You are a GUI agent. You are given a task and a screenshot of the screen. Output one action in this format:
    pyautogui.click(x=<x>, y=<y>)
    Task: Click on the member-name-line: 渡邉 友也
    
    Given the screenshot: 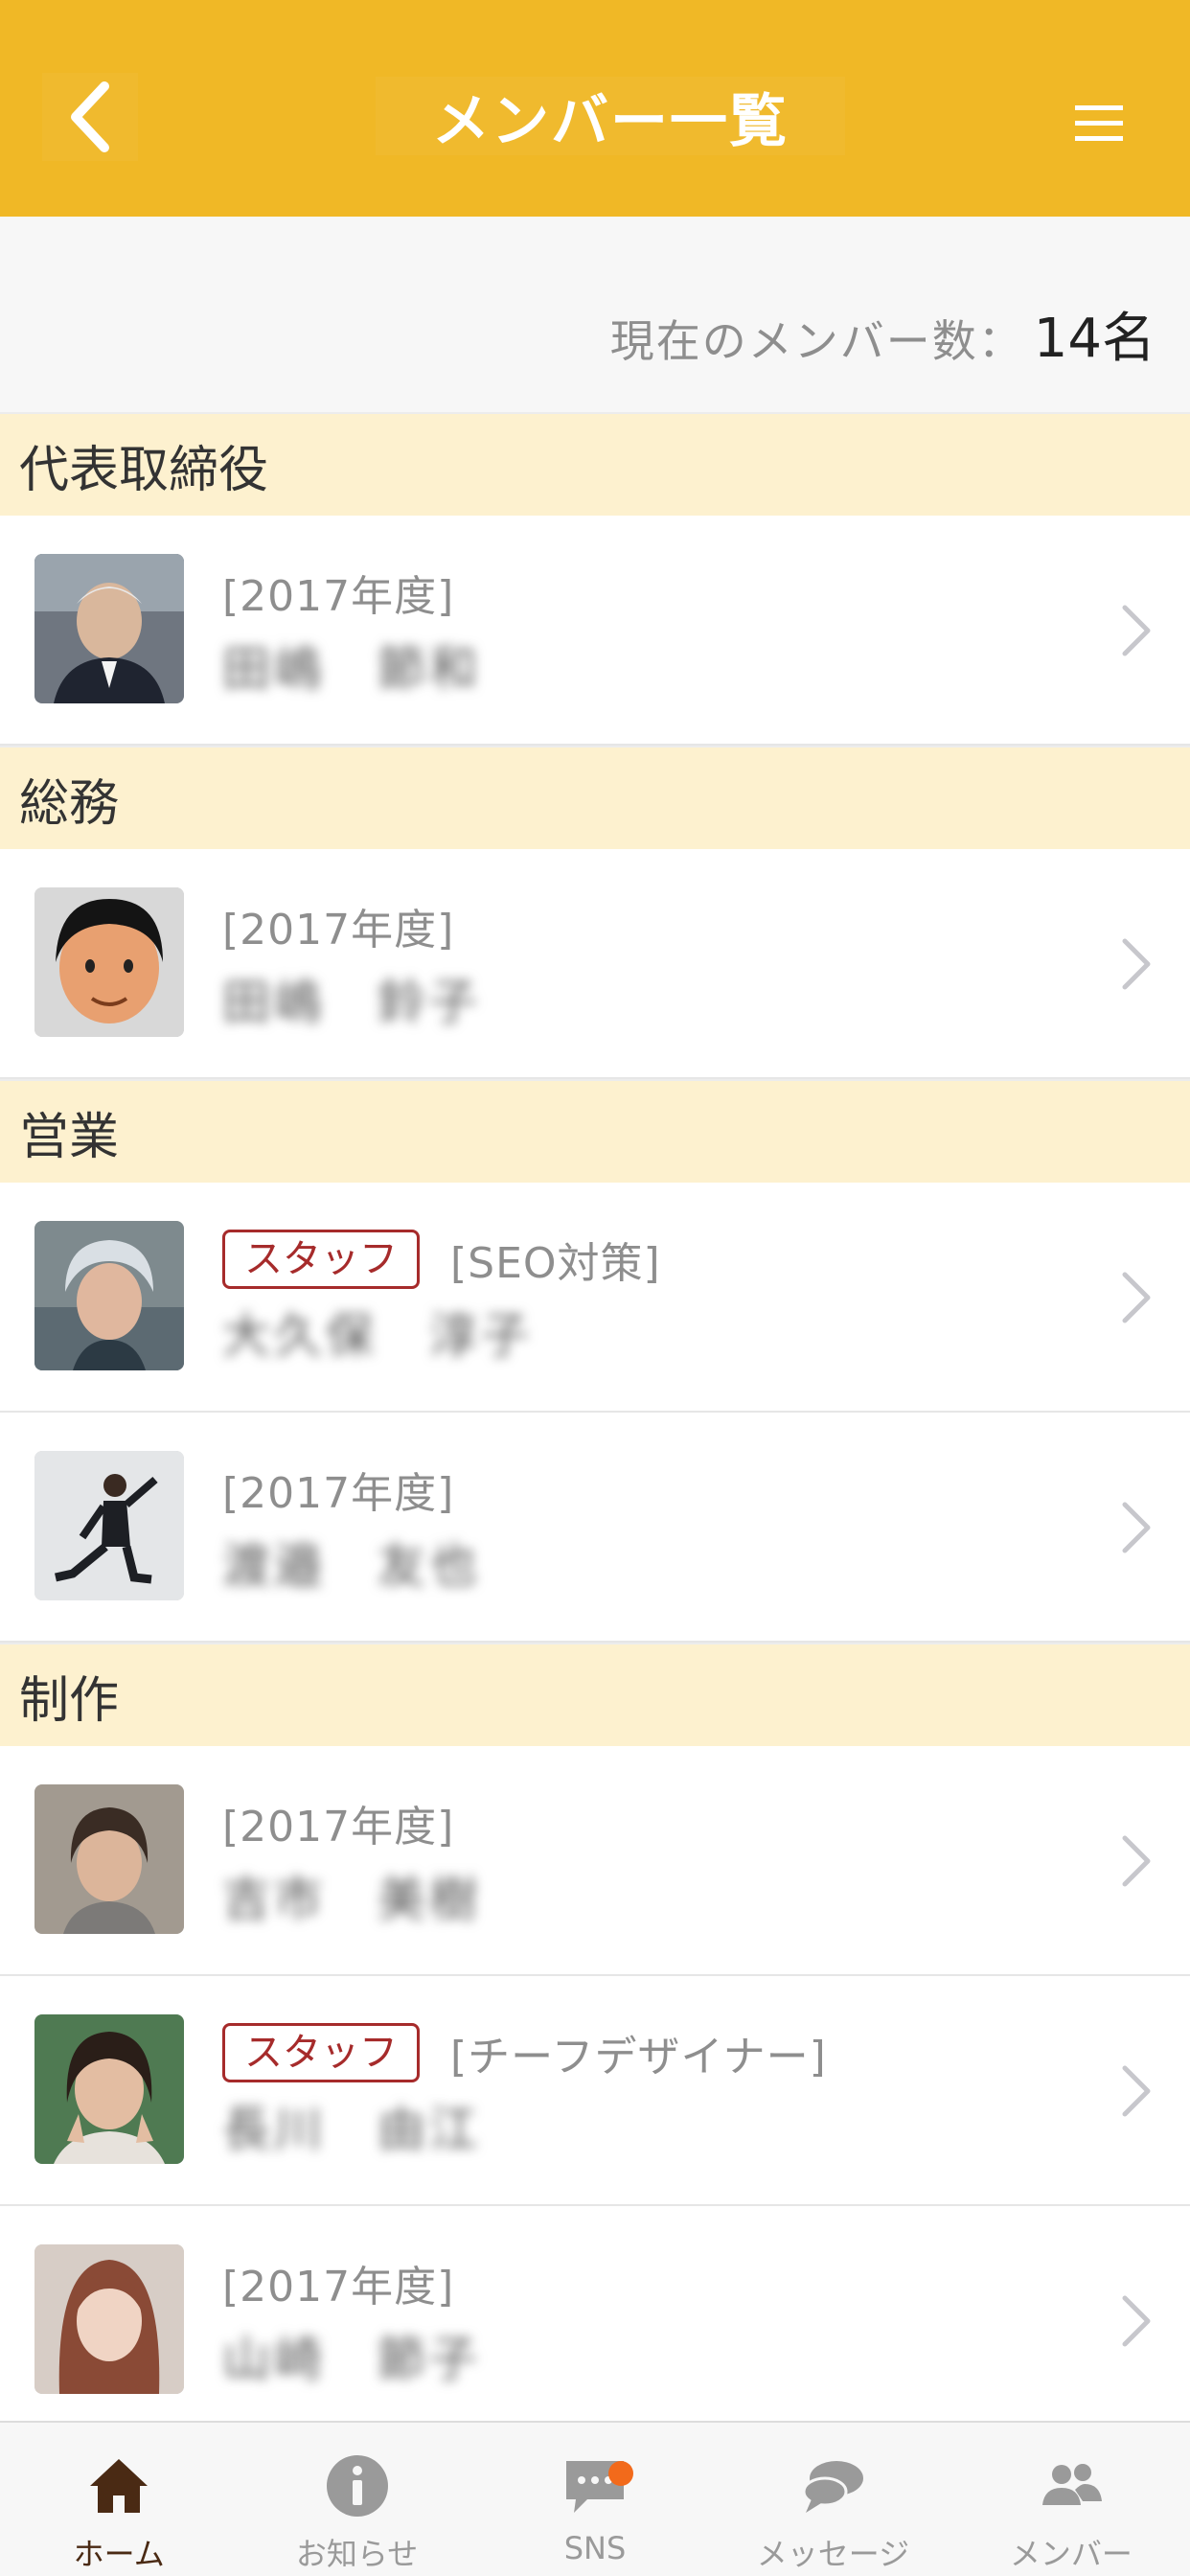 What is the action you would take?
    pyautogui.click(x=639, y=1562)
    